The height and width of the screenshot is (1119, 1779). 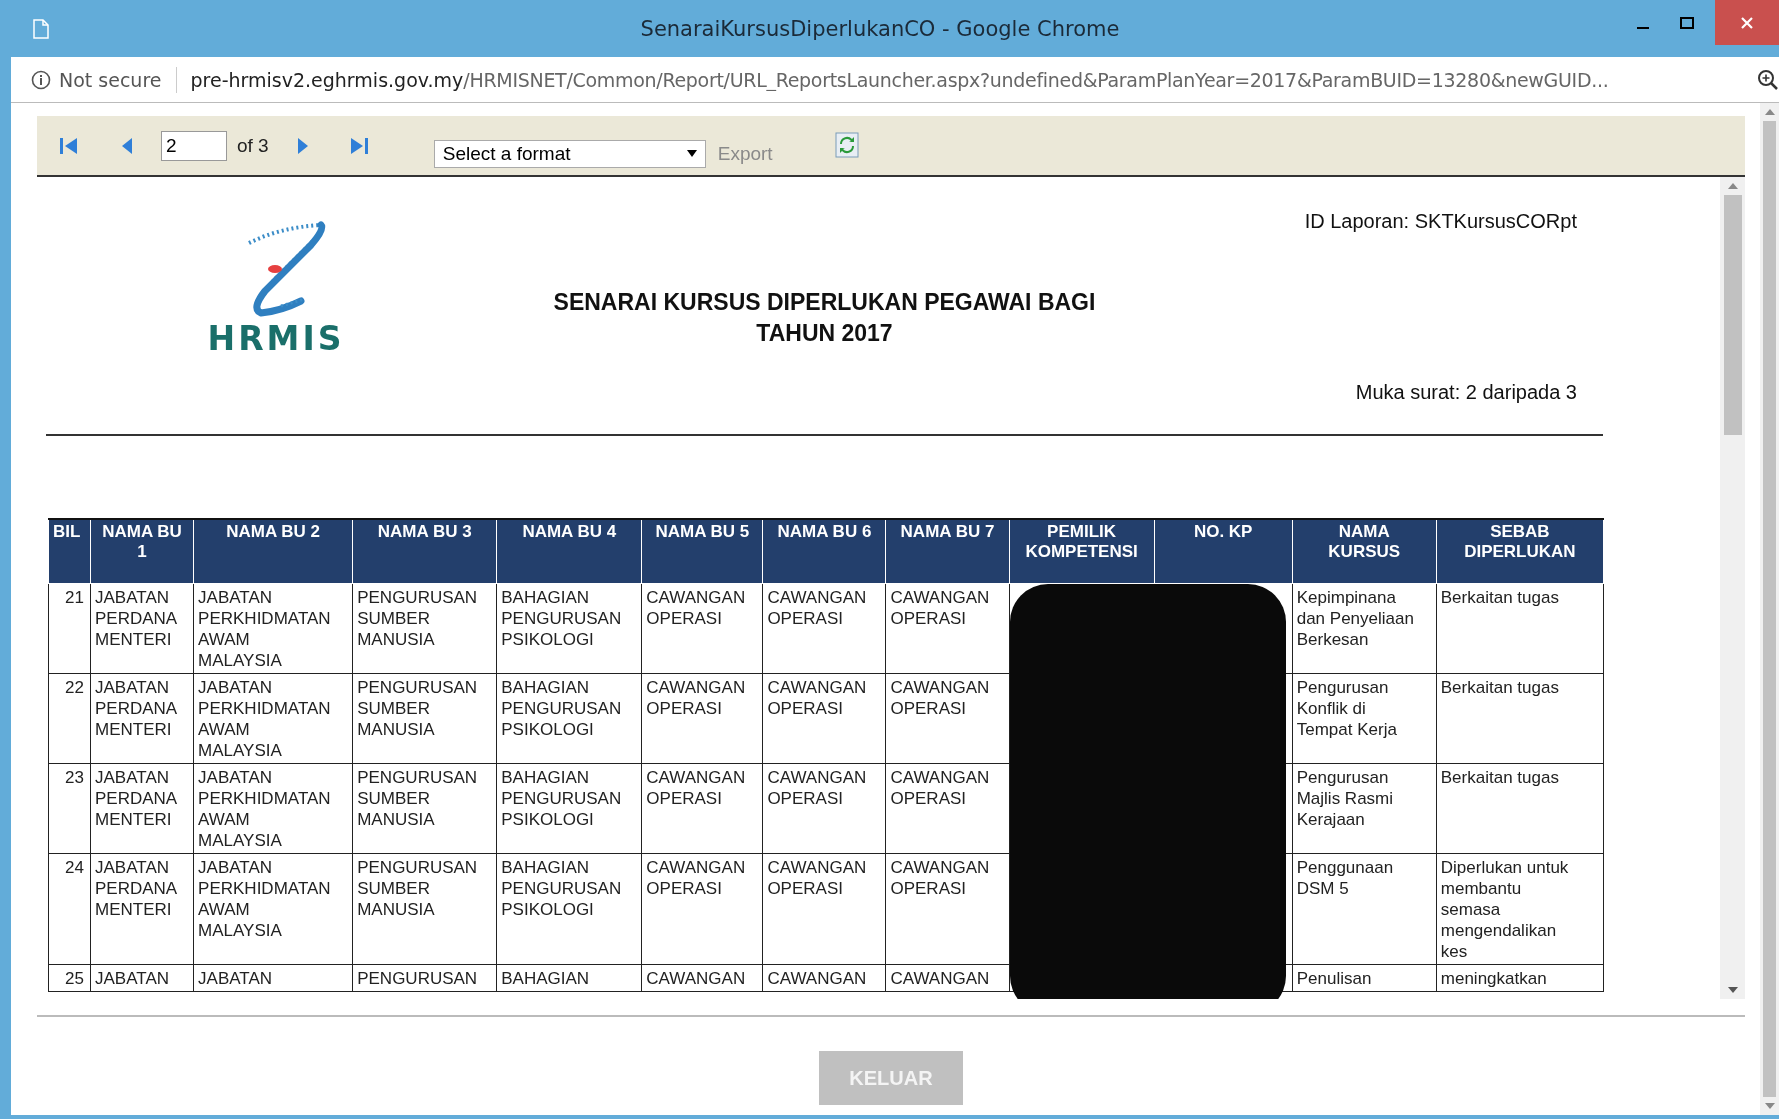 What do you see at coordinates (69, 808) in the screenshot?
I see `table-cell: 23` at bounding box center [69, 808].